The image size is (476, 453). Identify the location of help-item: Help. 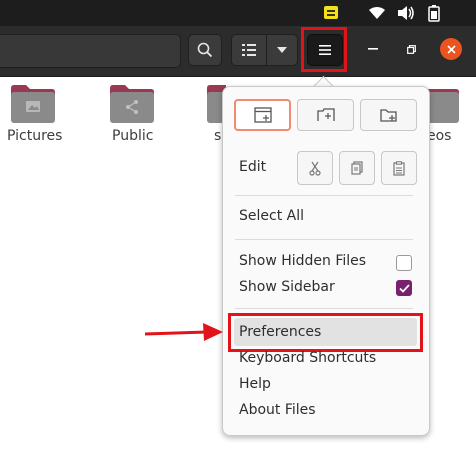
(255, 384).